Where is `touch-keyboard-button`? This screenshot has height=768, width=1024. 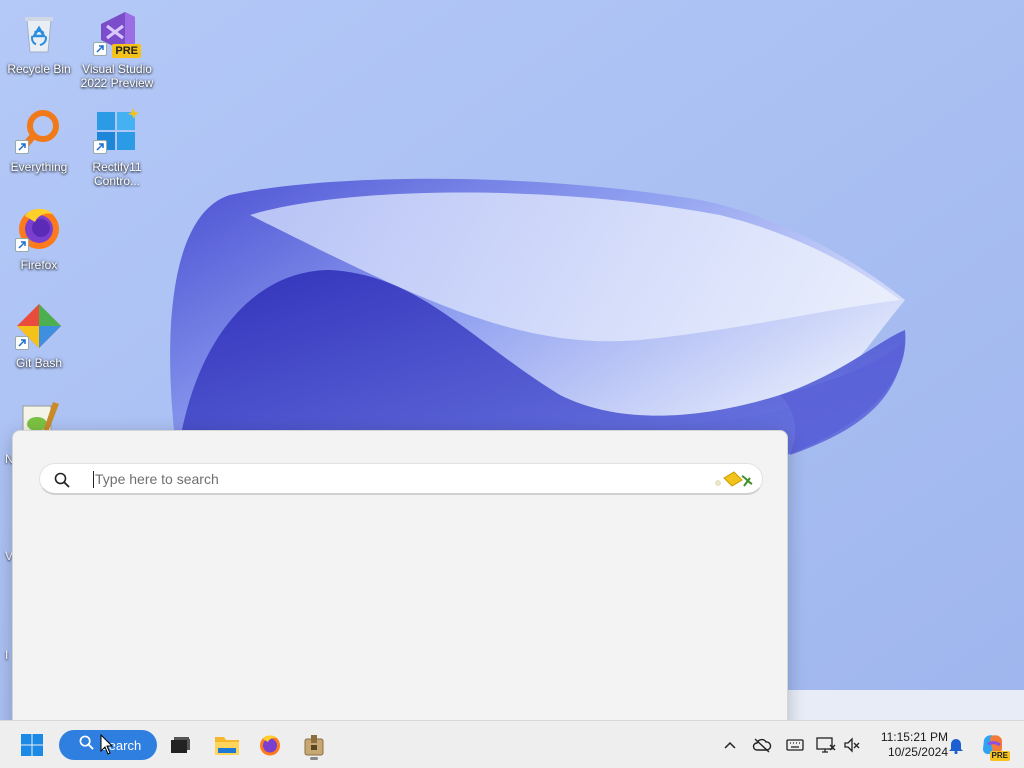
touch-keyboard-button is located at coordinates (795, 745).